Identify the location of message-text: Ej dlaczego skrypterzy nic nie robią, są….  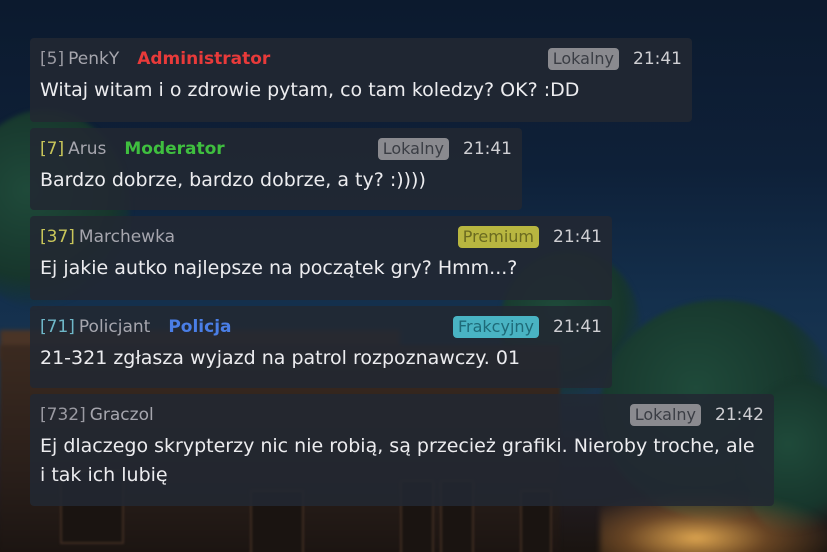
(397, 460).